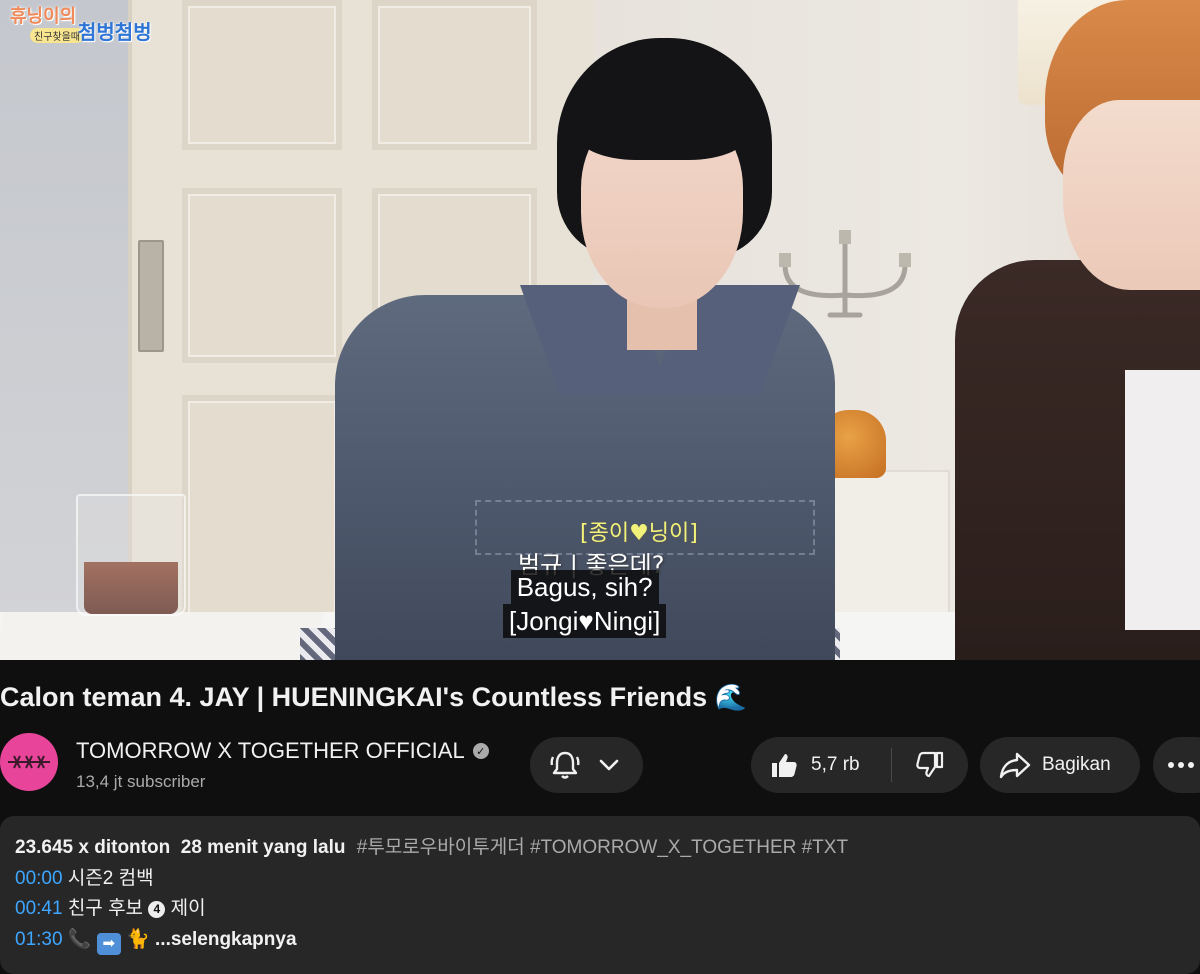 The width and height of the screenshot is (1200, 974). I want to click on view-count: 23.645 x ditonton, so click(93, 847).